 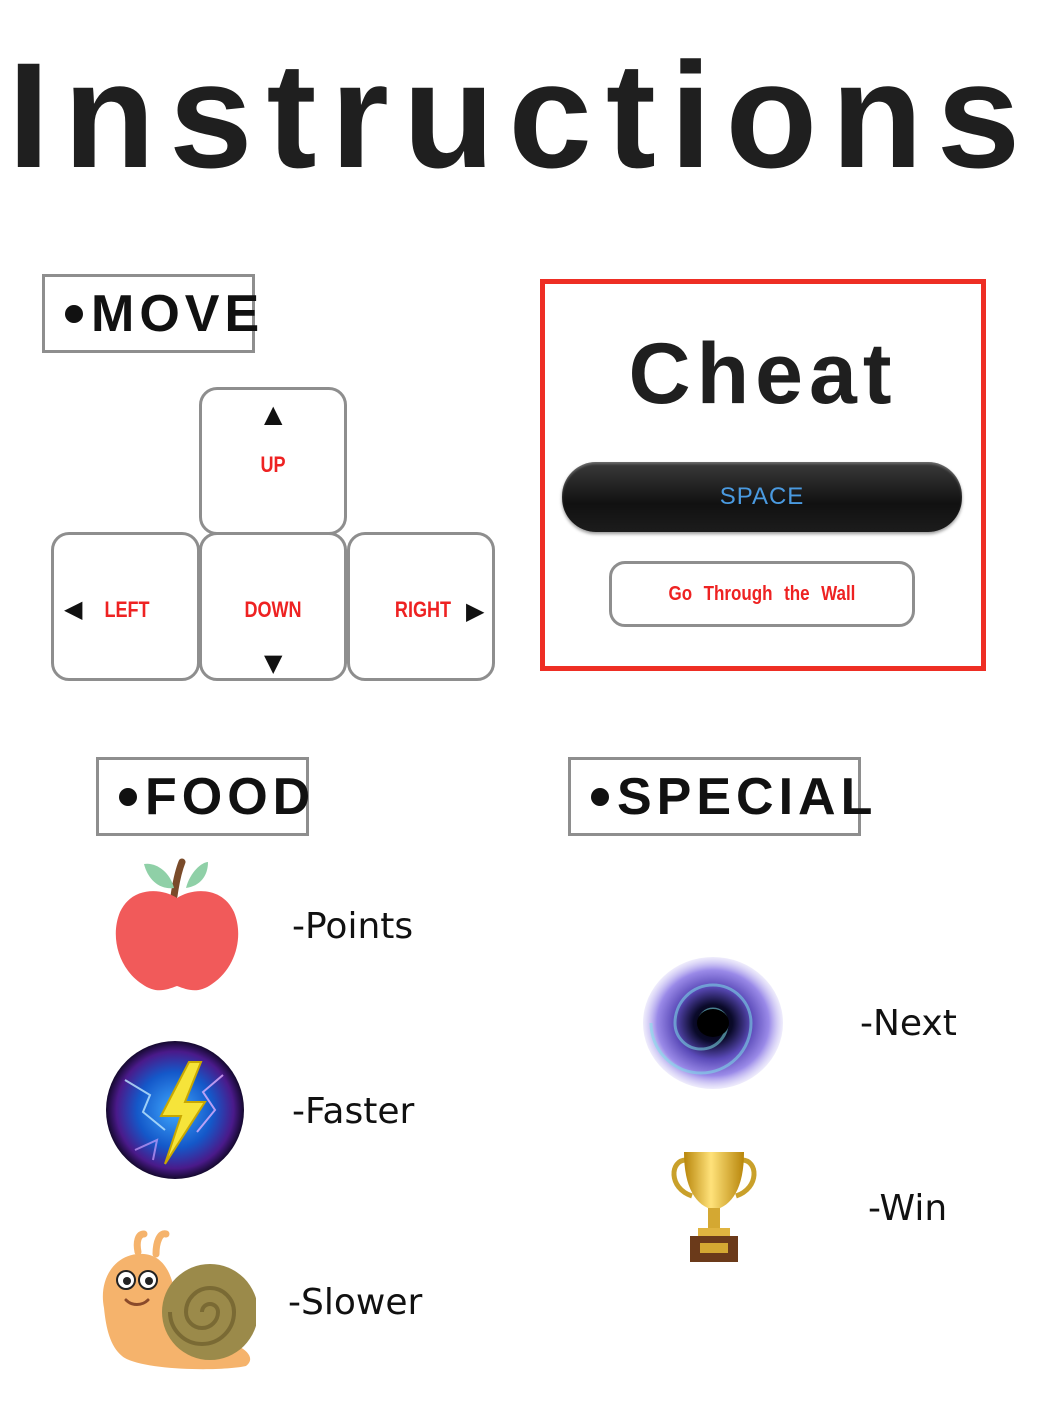 I want to click on cheat-description-box: Go Through the Wall, so click(x=762, y=594).